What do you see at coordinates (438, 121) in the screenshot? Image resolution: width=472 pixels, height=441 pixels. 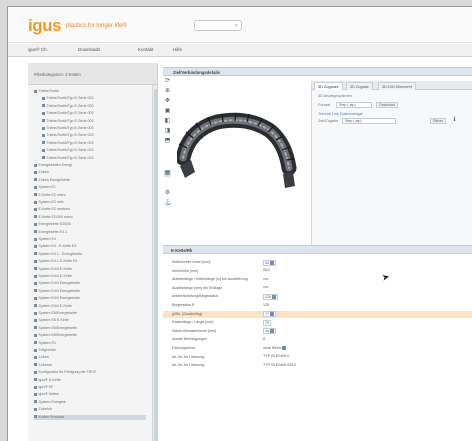 I see `open-button: Öffnen` at bounding box center [438, 121].